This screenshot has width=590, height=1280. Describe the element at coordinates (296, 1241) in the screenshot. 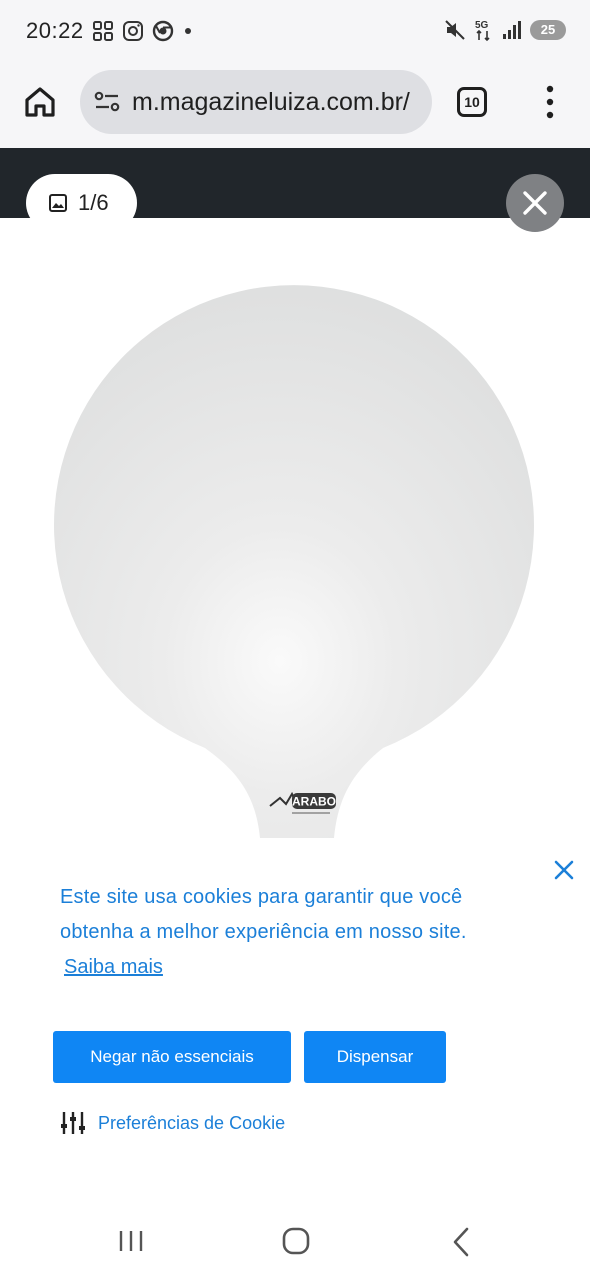

I see `nav-home-icon` at that location.